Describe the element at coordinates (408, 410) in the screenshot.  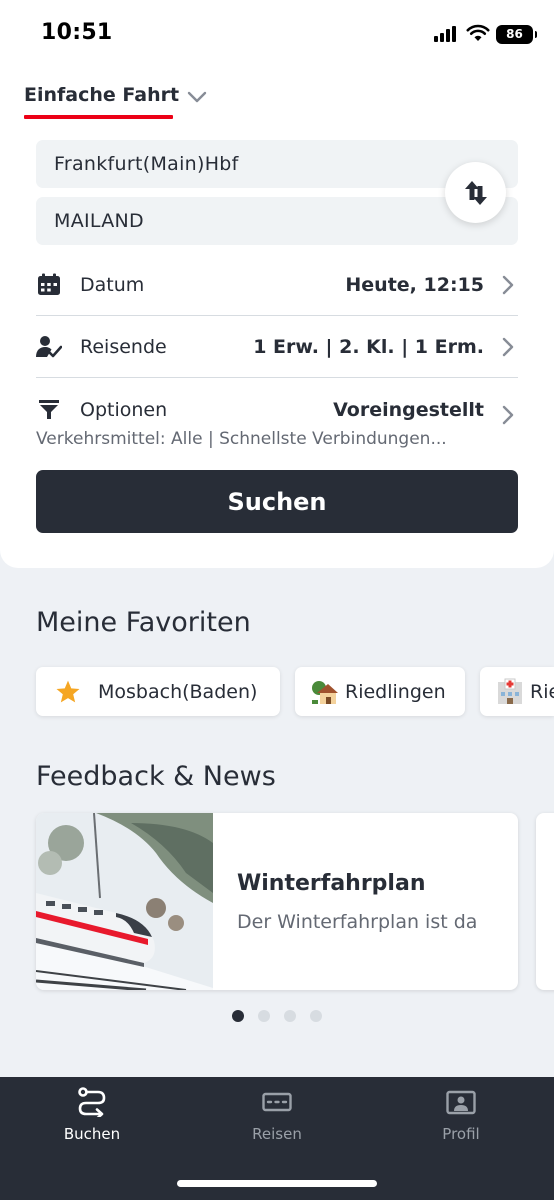
I see `options-value: Voreingestellt` at that location.